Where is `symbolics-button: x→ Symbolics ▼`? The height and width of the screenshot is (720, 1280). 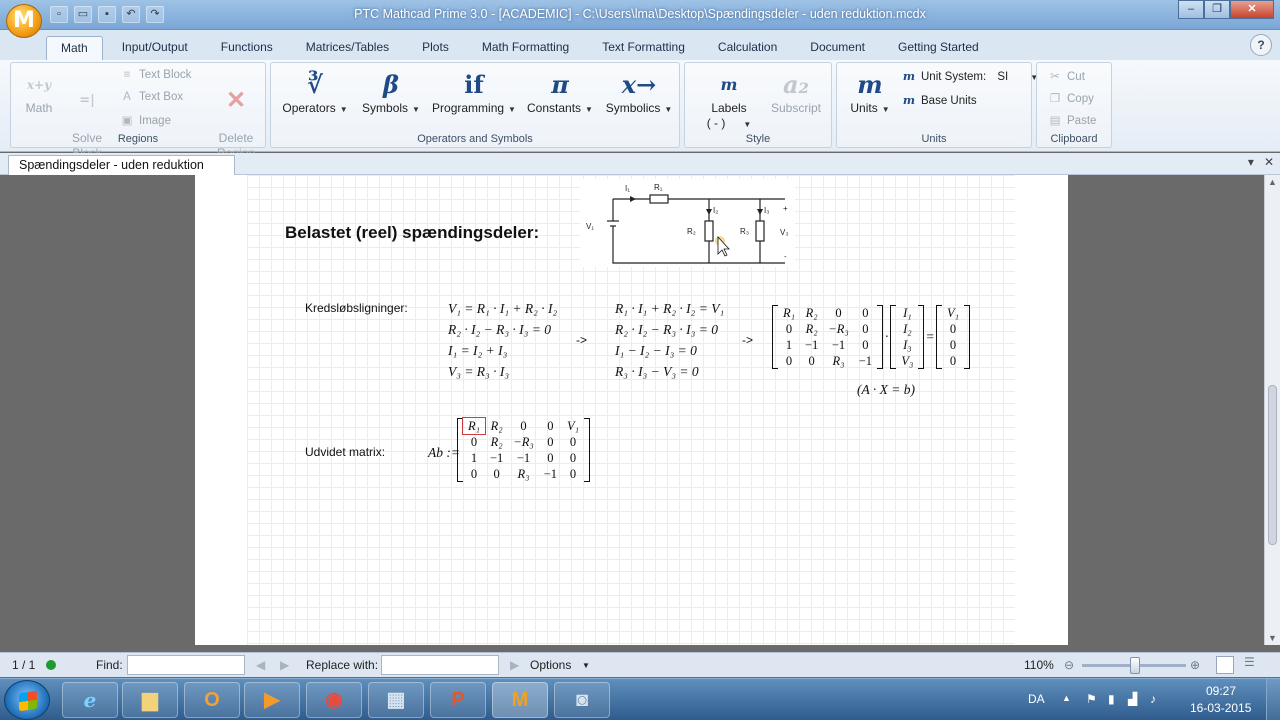
symbolics-button: x→ Symbolics ▼ is located at coordinates (639, 92).